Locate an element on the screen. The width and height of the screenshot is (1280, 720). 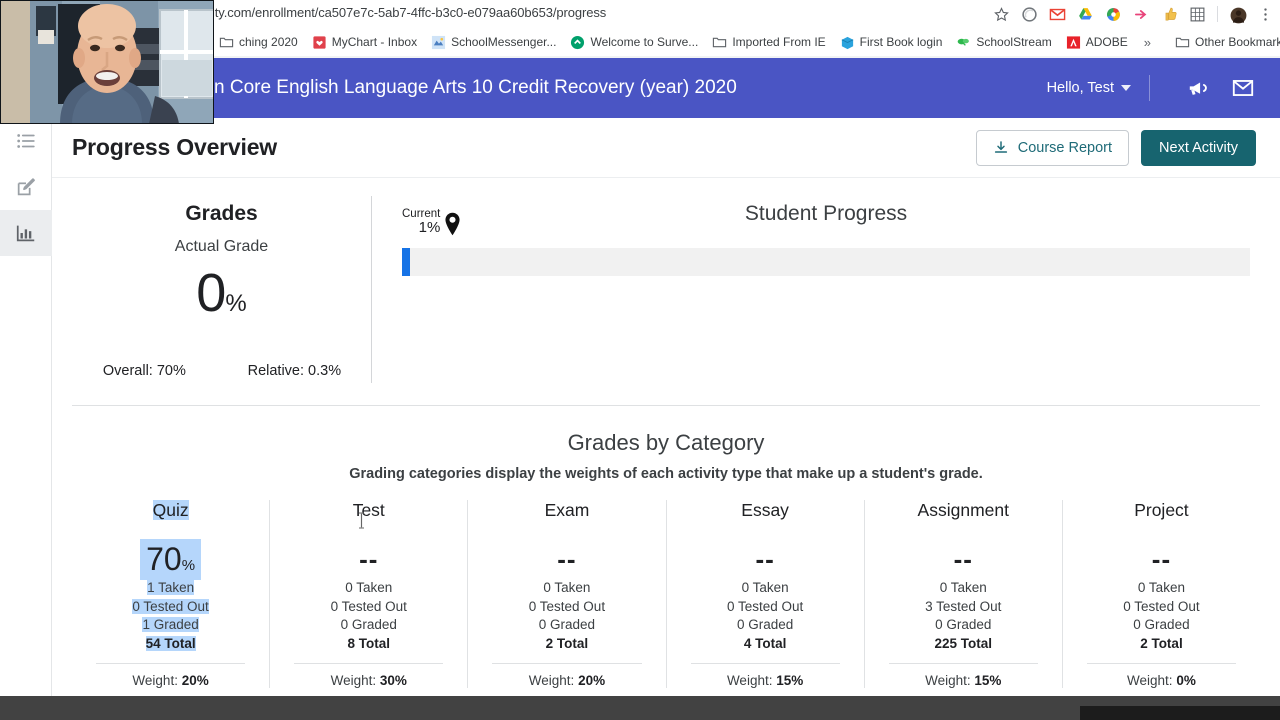
category-weight: Weight: 30% is located at coordinates (368, 680).